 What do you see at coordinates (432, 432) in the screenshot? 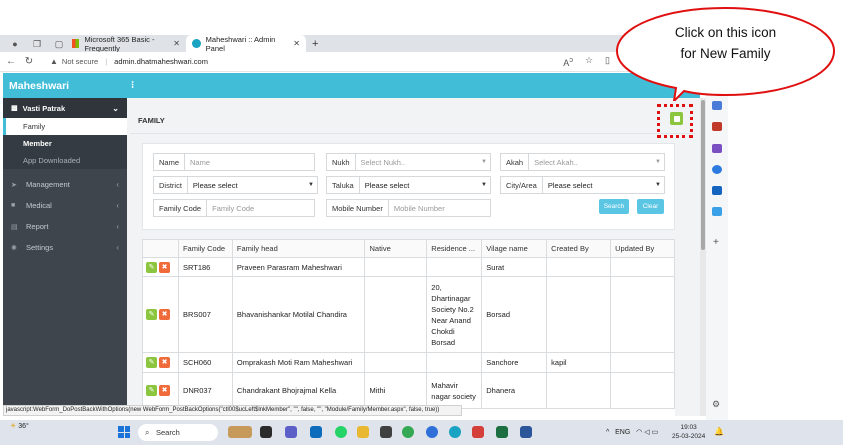
I see `zoom-icon` at bounding box center [432, 432].